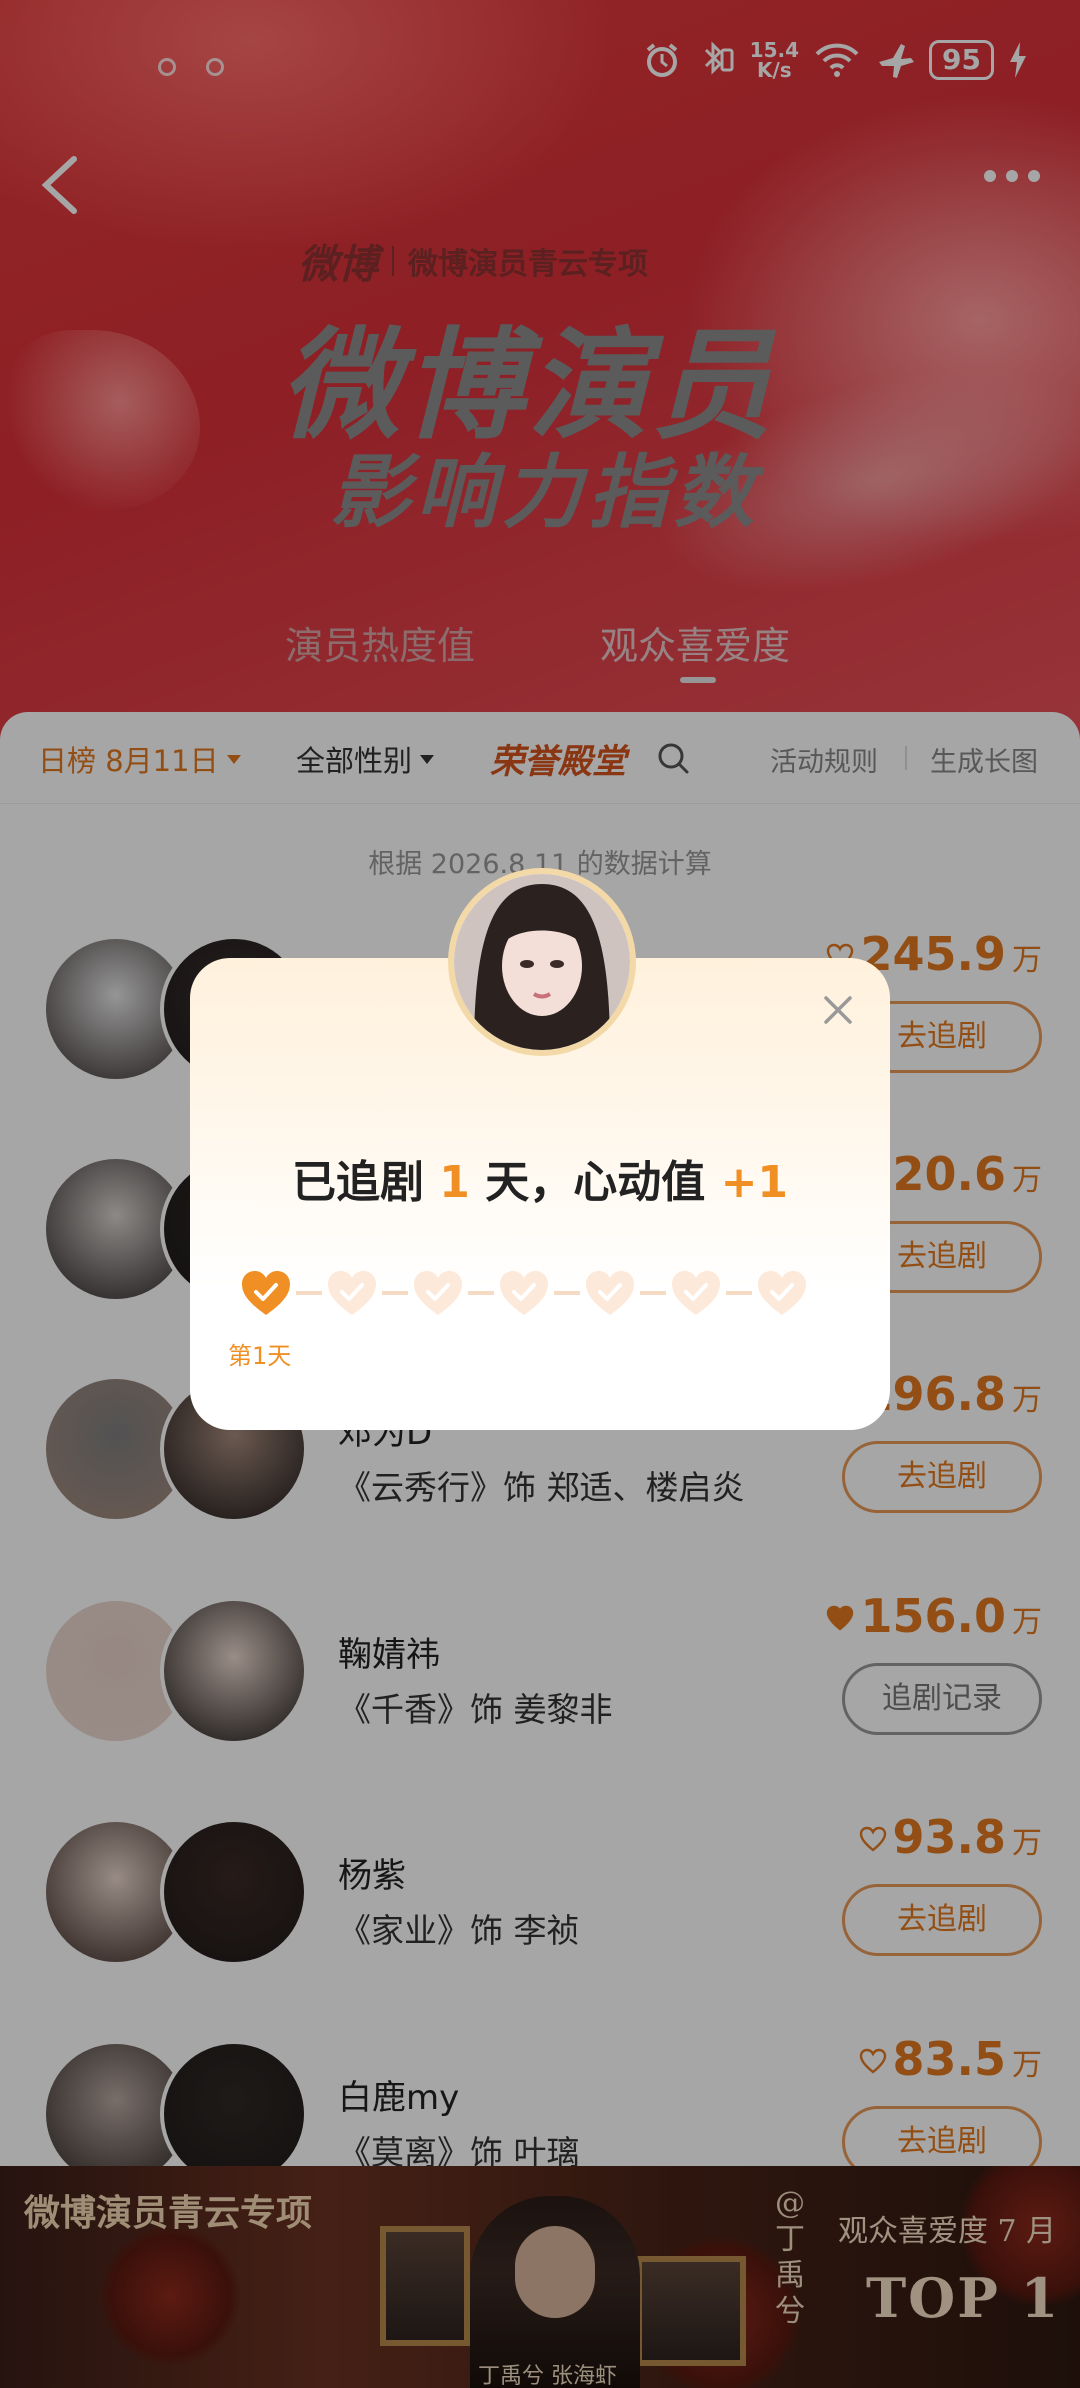 This screenshot has height=2388, width=1080. What do you see at coordinates (266, 1293) in the screenshot?
I see `day-checked-heart-icon` at bounding box center [266, 1293].